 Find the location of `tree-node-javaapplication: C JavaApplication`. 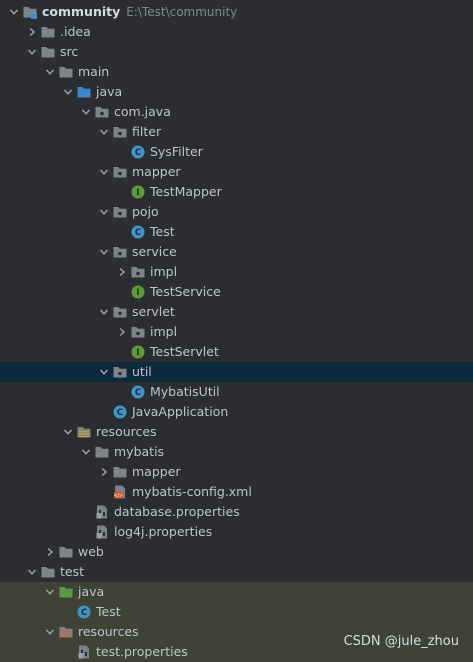

tree-node-javaapplication: C JavaApplication is located at coordinates (236, 412).